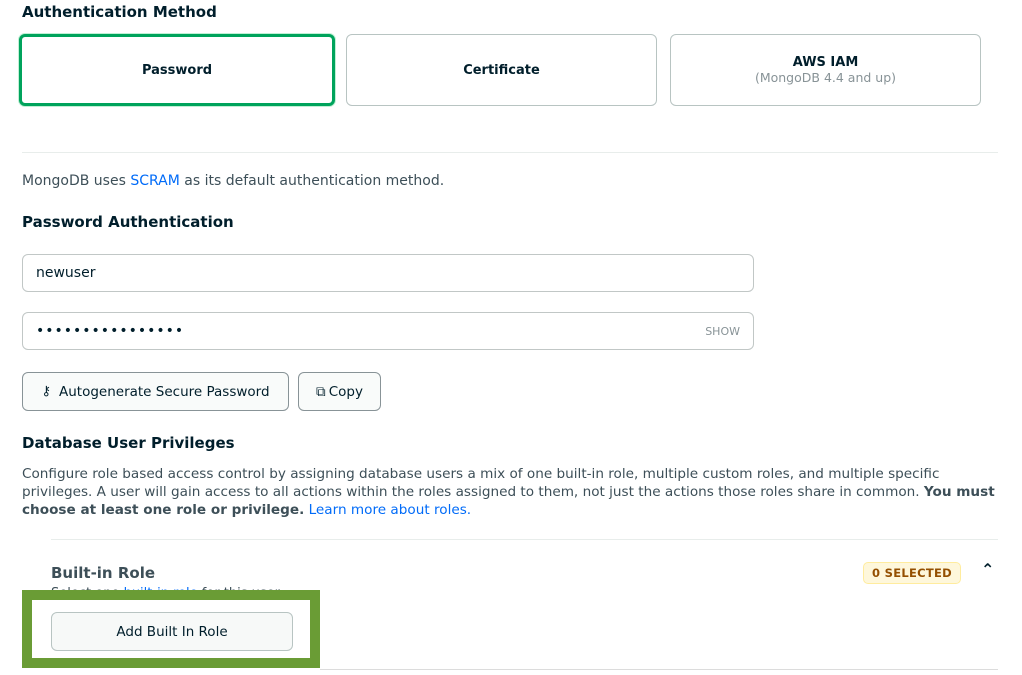 This screenshot has height=675, width=1022. I want to click on scram-link: SCRAM, so click(154, 181).